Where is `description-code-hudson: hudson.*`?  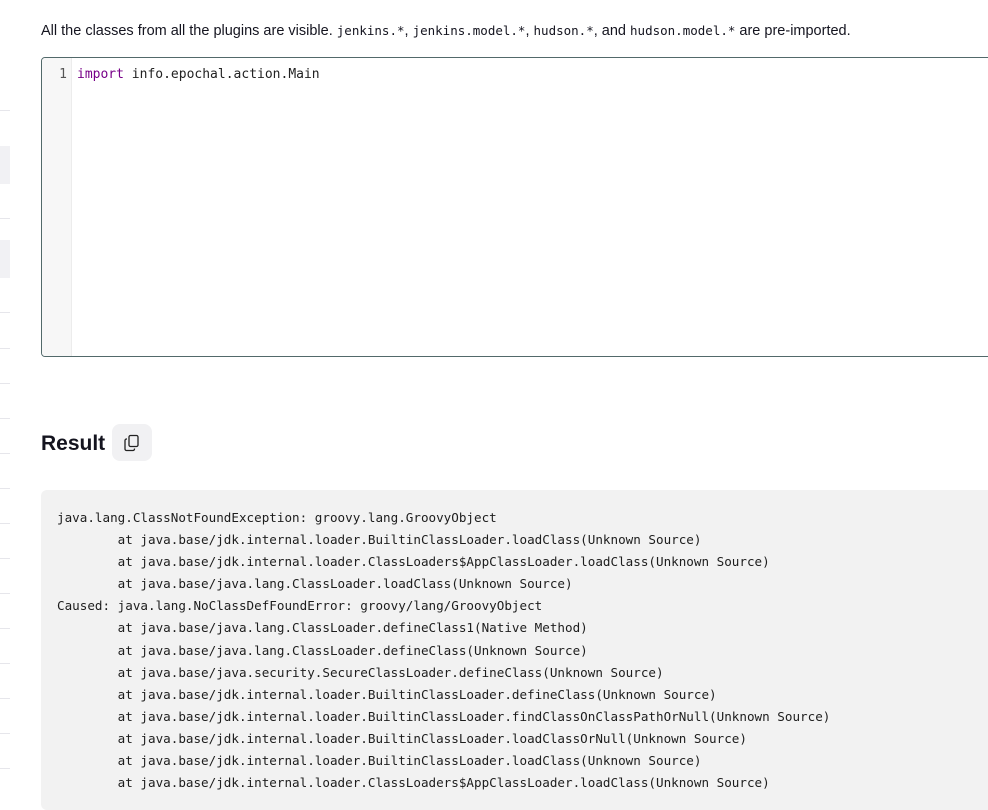 description-code-hudson: hudson.* is located at coordinates (563, 30).